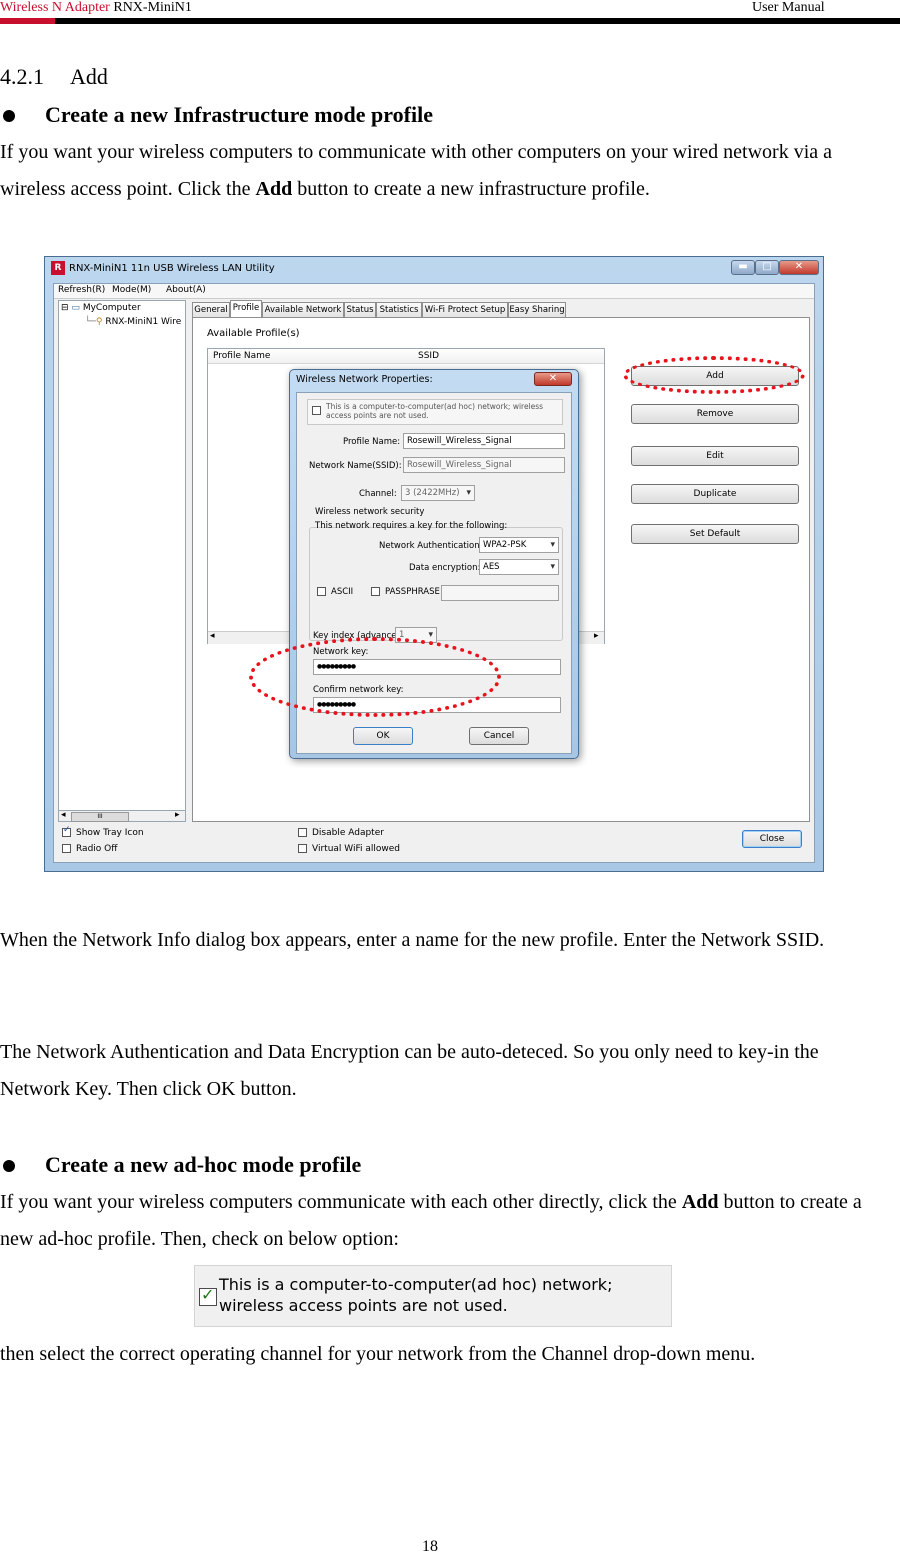 This screenshot has width=900, height=1556. I want to click on channel-label: Channel:, so click(378, 494).